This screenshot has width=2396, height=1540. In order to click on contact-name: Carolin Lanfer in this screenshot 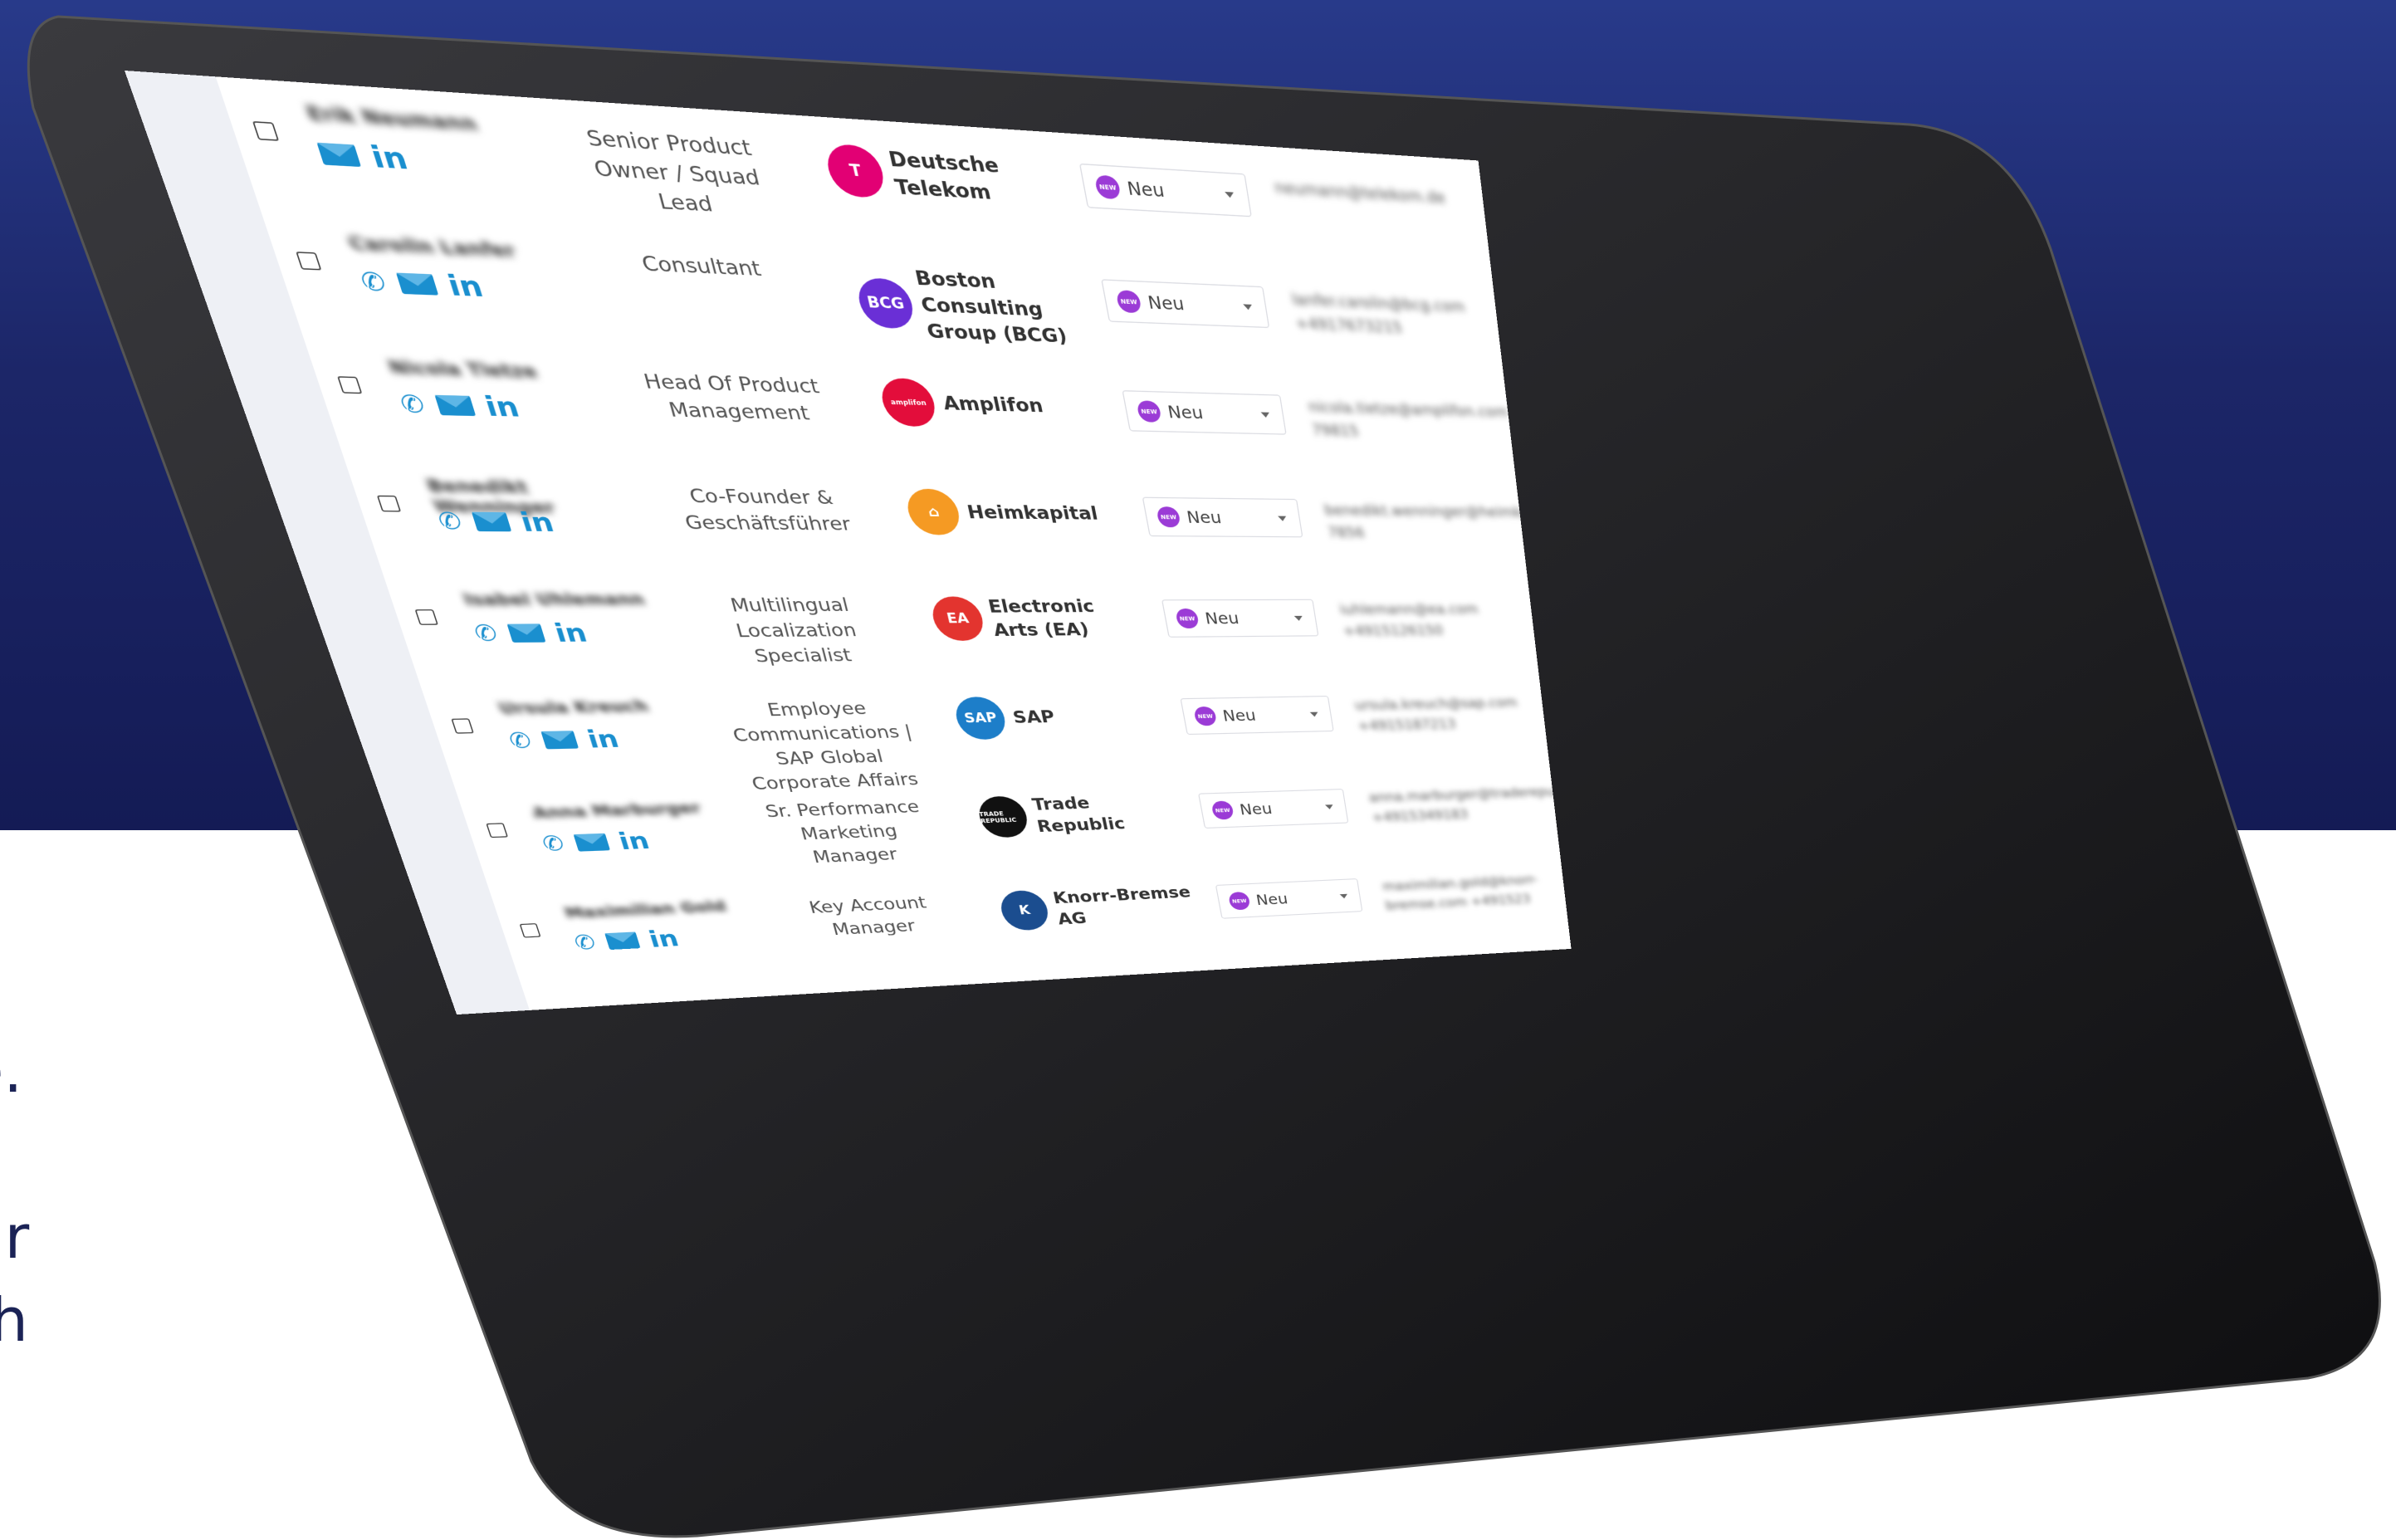, I will do `click(452, 248)`.